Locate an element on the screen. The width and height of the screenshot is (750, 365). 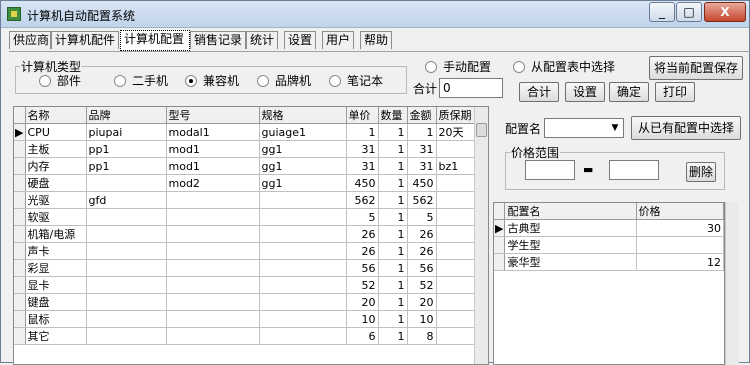
parts-table-cell: 其它 is located at coordinates (56, 336).